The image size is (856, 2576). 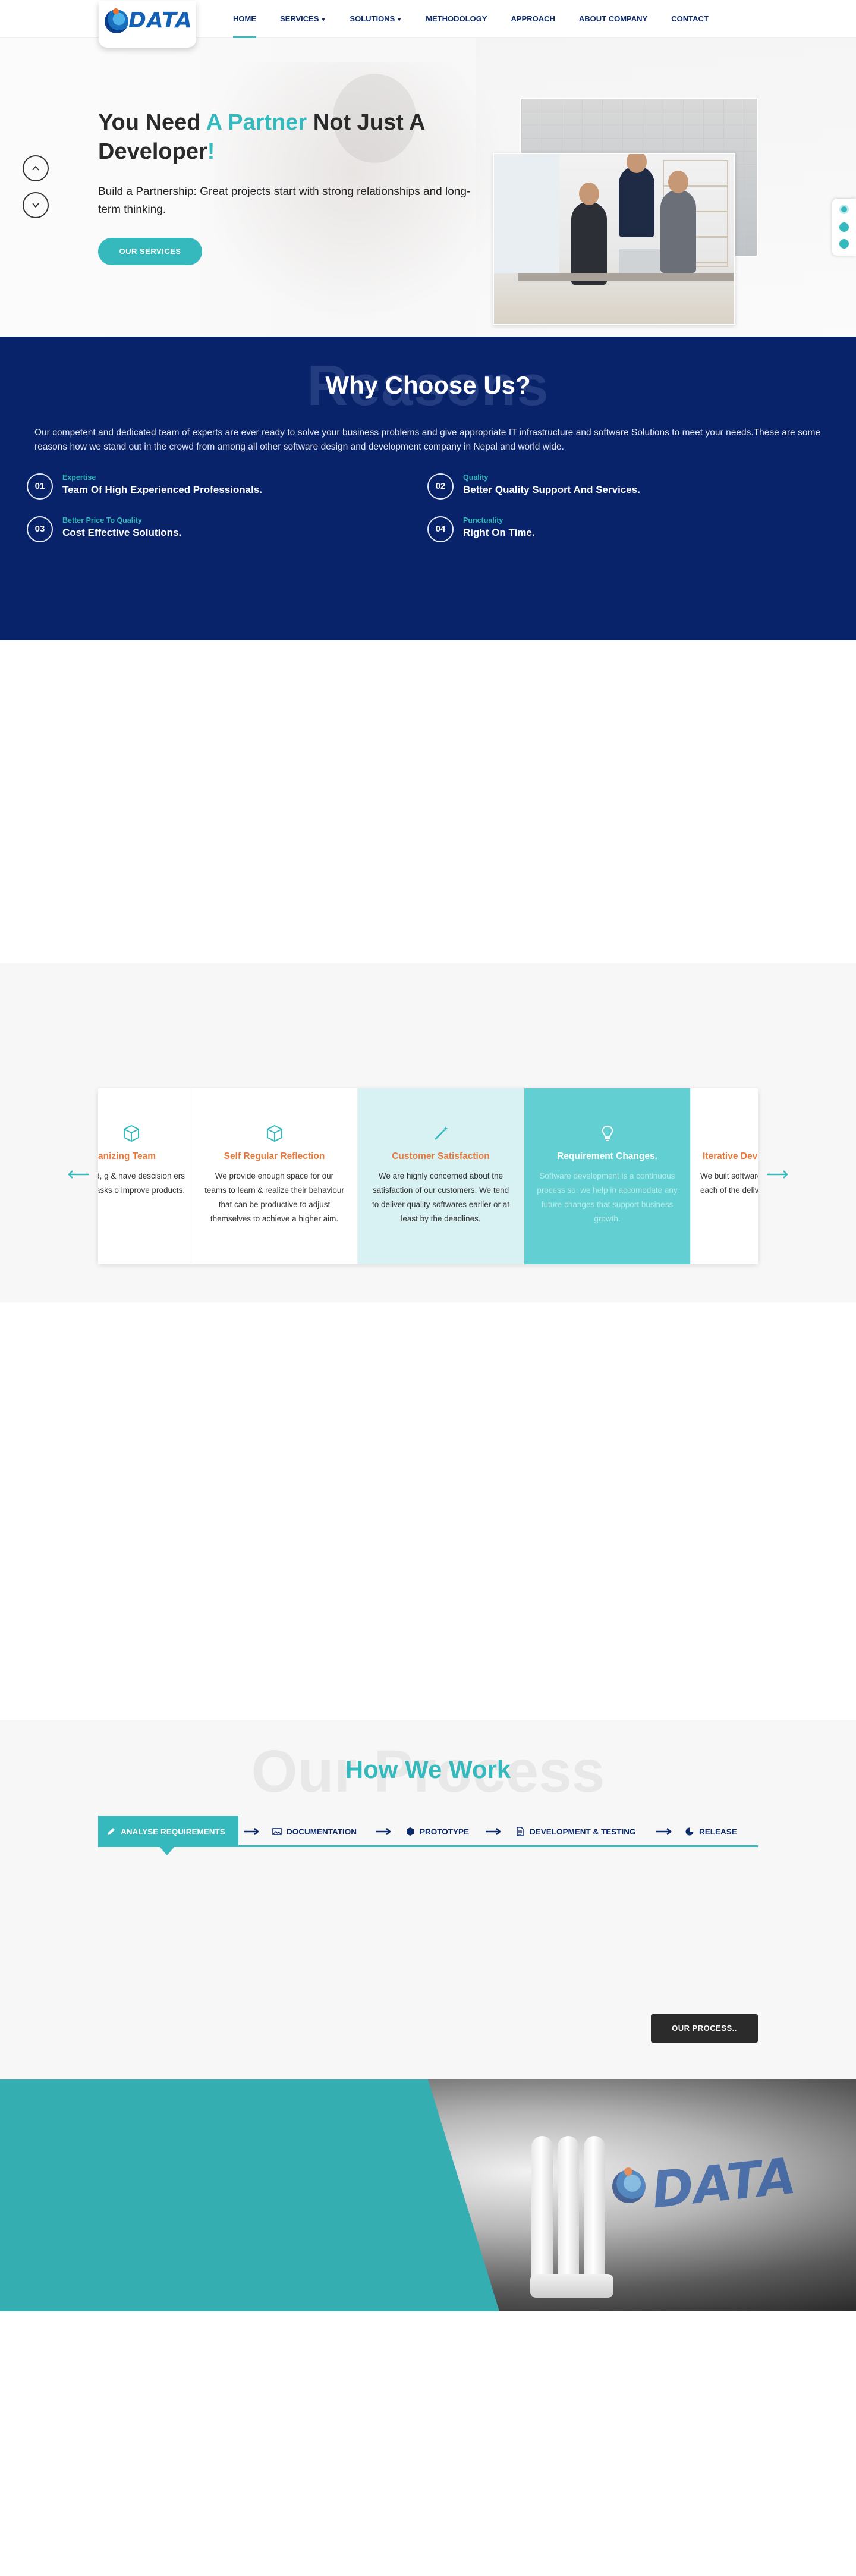 I want to click on nav-about-label: ABOUT COMPANY, so click(x=613, y=18).